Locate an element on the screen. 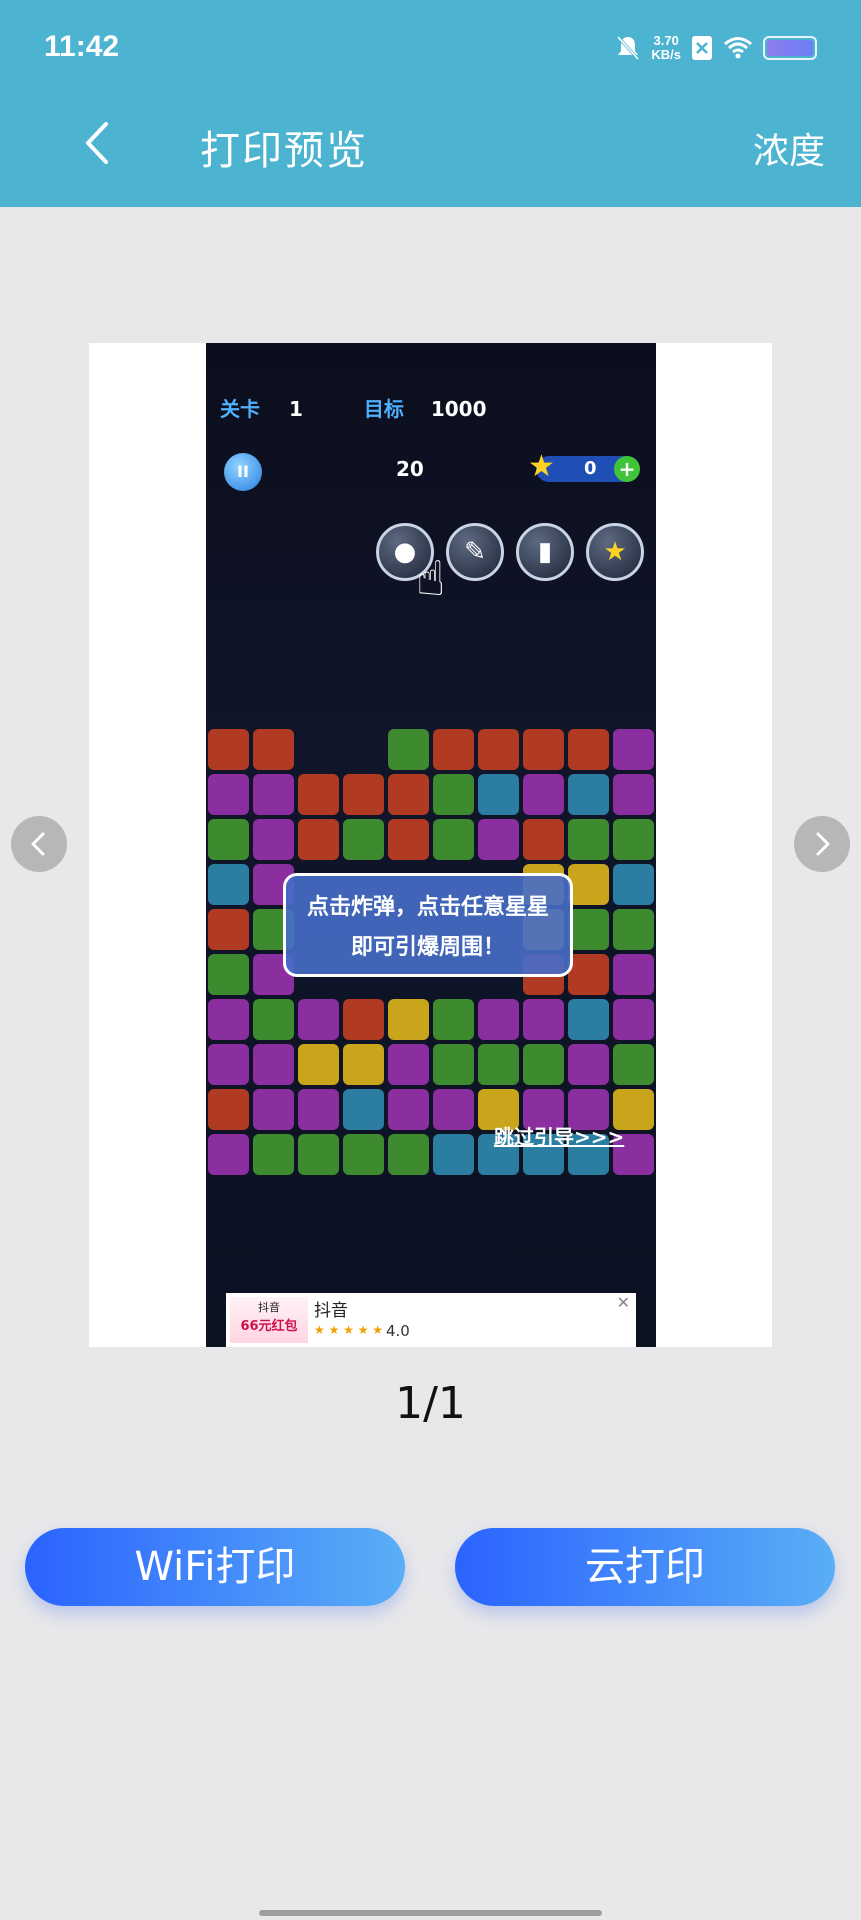 The width and height of the screenshot is (861, 1920). mute-icon is located at coordinates (628, 48).